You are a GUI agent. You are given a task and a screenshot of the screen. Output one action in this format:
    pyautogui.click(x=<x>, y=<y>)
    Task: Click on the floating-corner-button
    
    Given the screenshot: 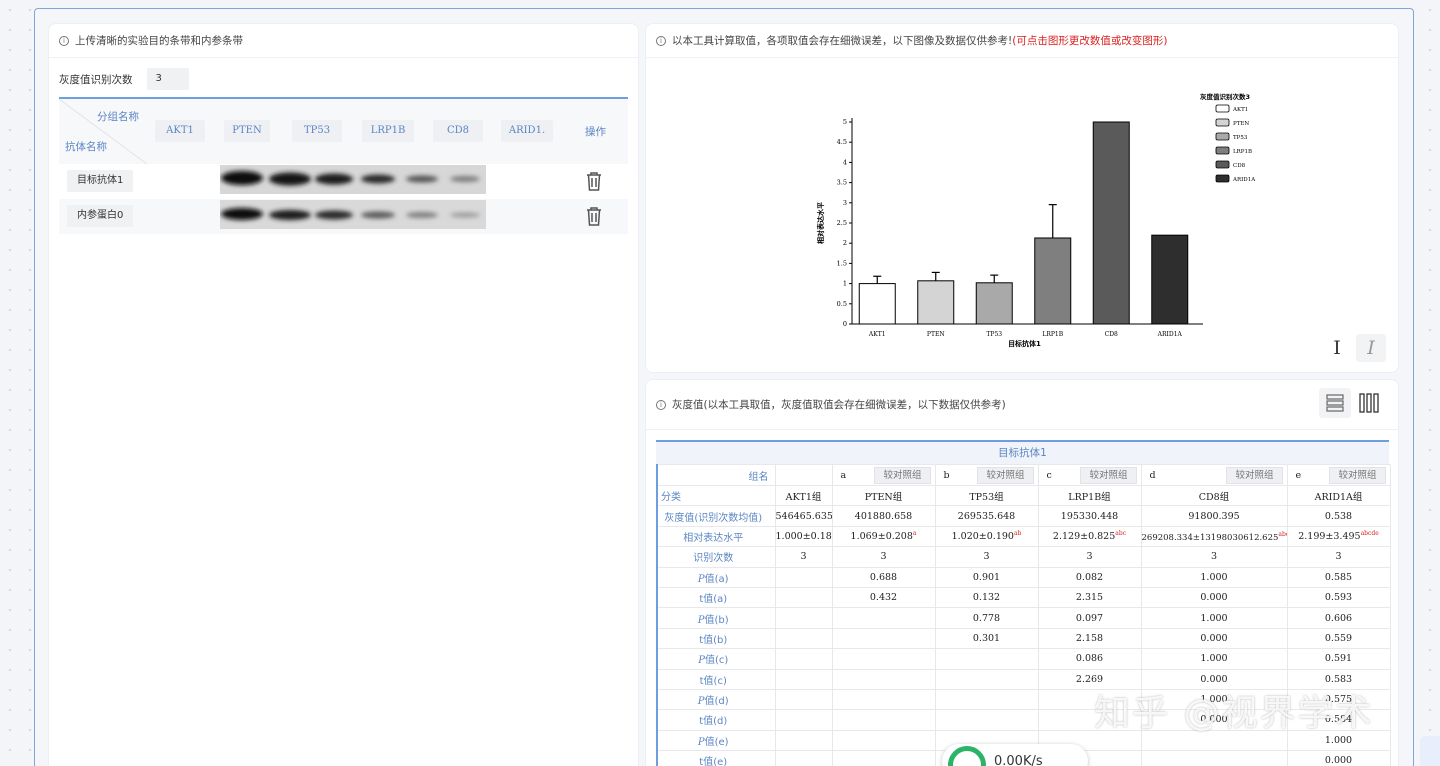 What is the action you would take?
    pyautogui.click(x=1430, y=751)
    